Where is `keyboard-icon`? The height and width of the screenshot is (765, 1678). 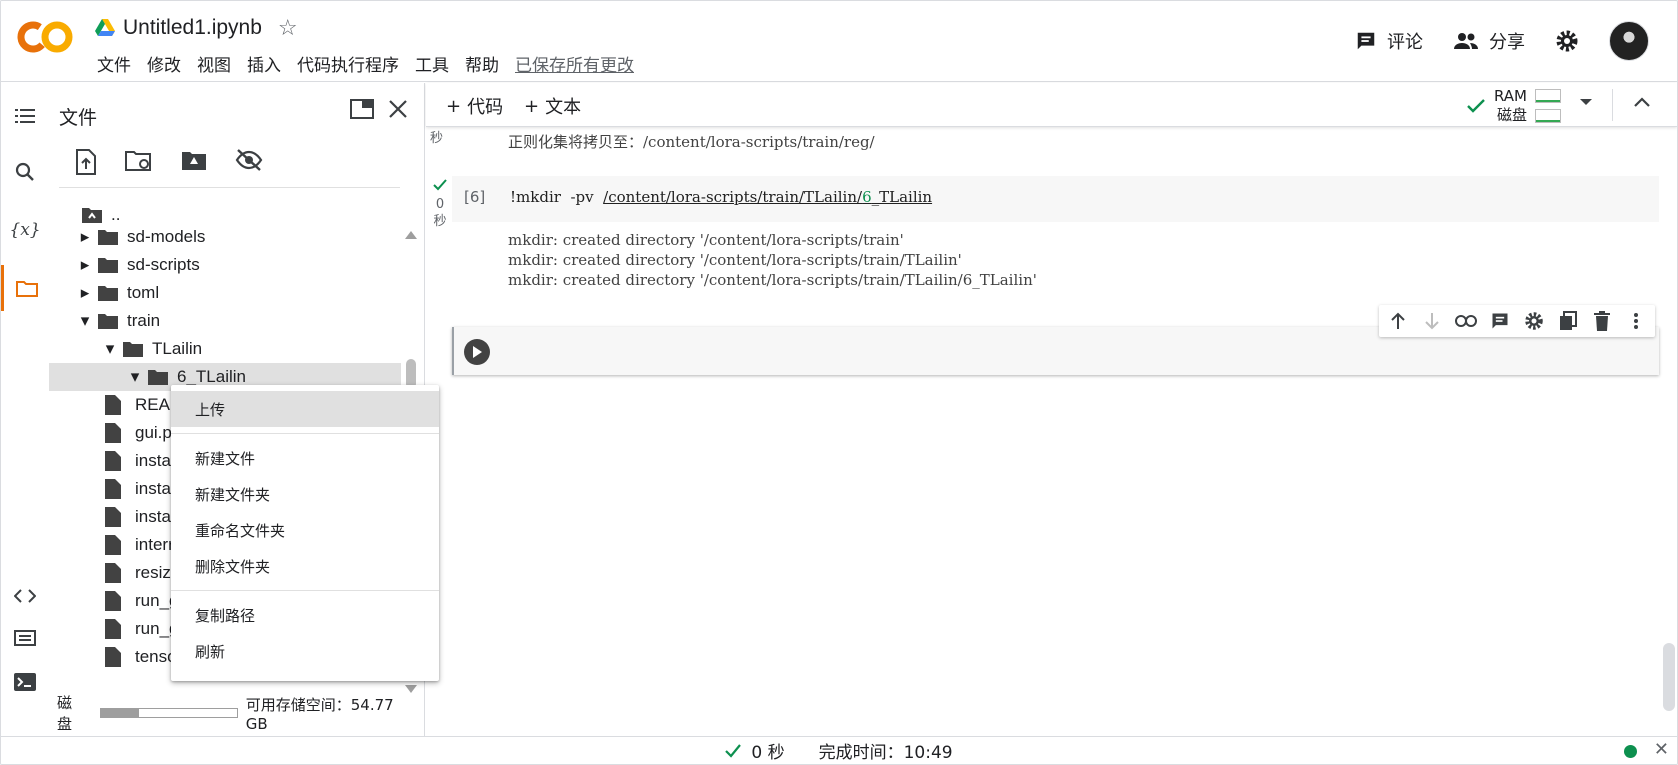
keyboard-icon is located at coordinates (25, 638).